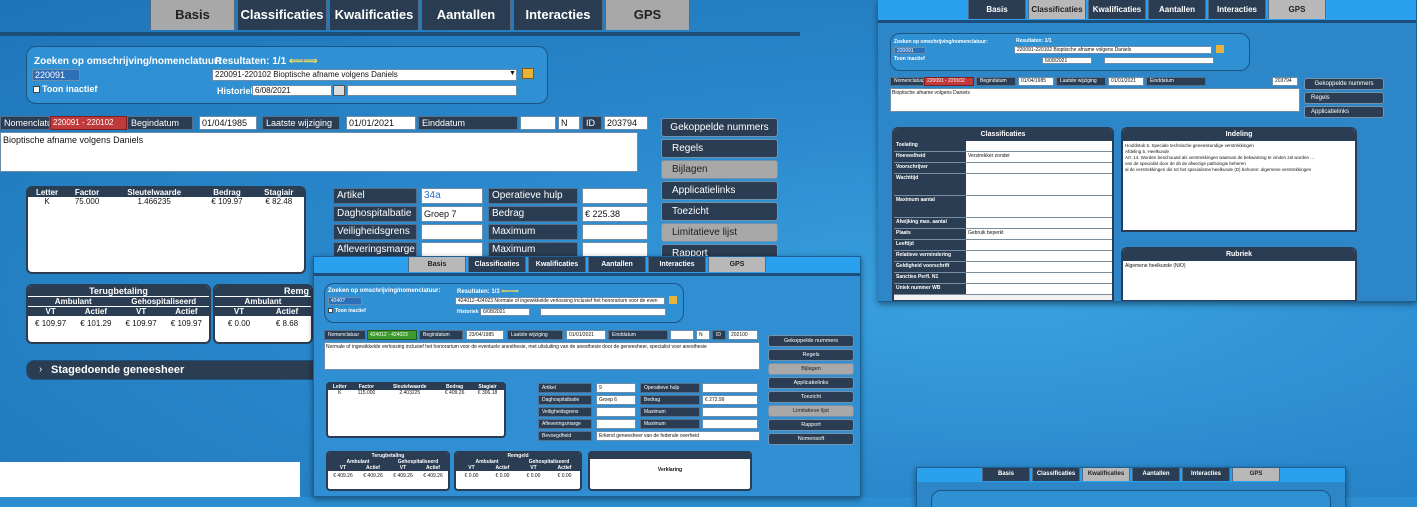 This screenshot has height=507, width=1417. Describe the element at coordinates (719, 148) in the screenshot. I see `regels-button: Regels` at that location.